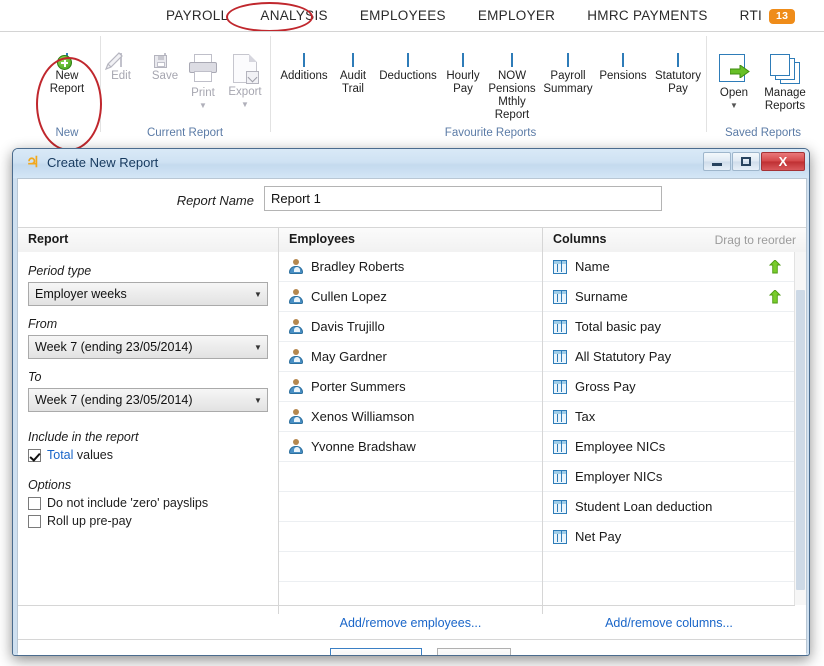 Image resolution: width=824 pixels, height=666 pixels. I want to click on total-values-option: Total values, so click(148, 455).